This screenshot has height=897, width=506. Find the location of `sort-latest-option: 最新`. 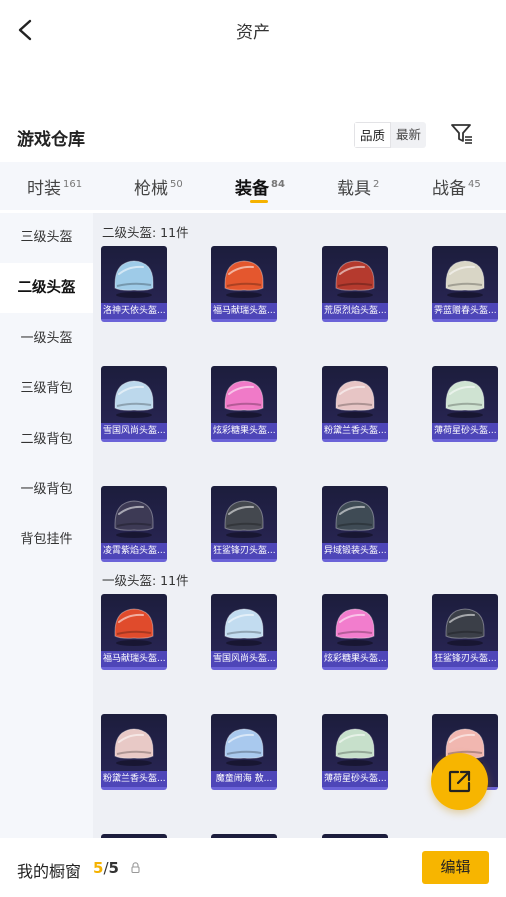

sort-latest-option: 最新 is located at coordinates (408, 135).